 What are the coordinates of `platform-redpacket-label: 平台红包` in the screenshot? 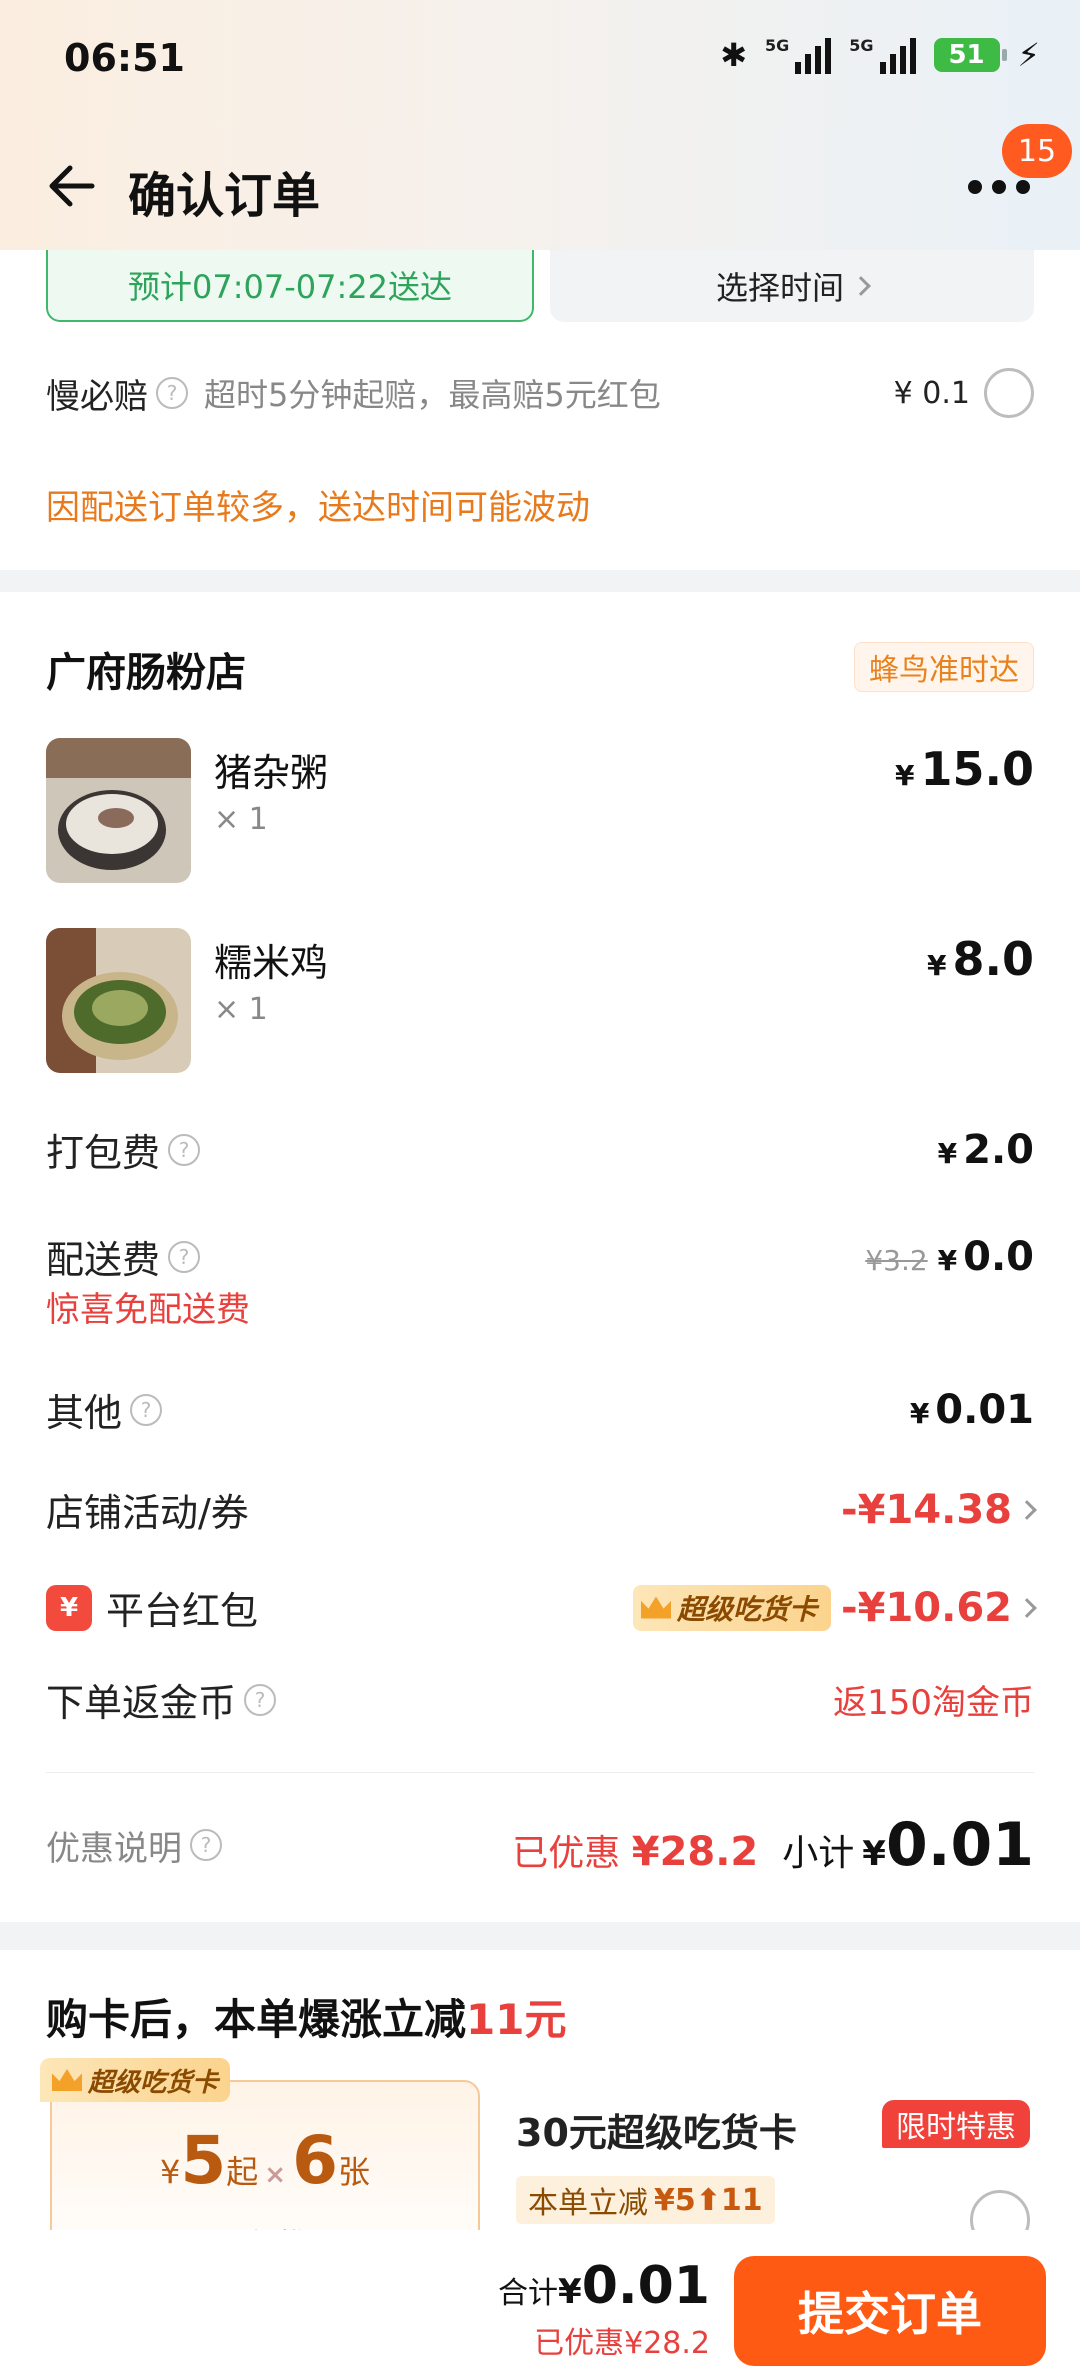 It's located at (182, 1611).